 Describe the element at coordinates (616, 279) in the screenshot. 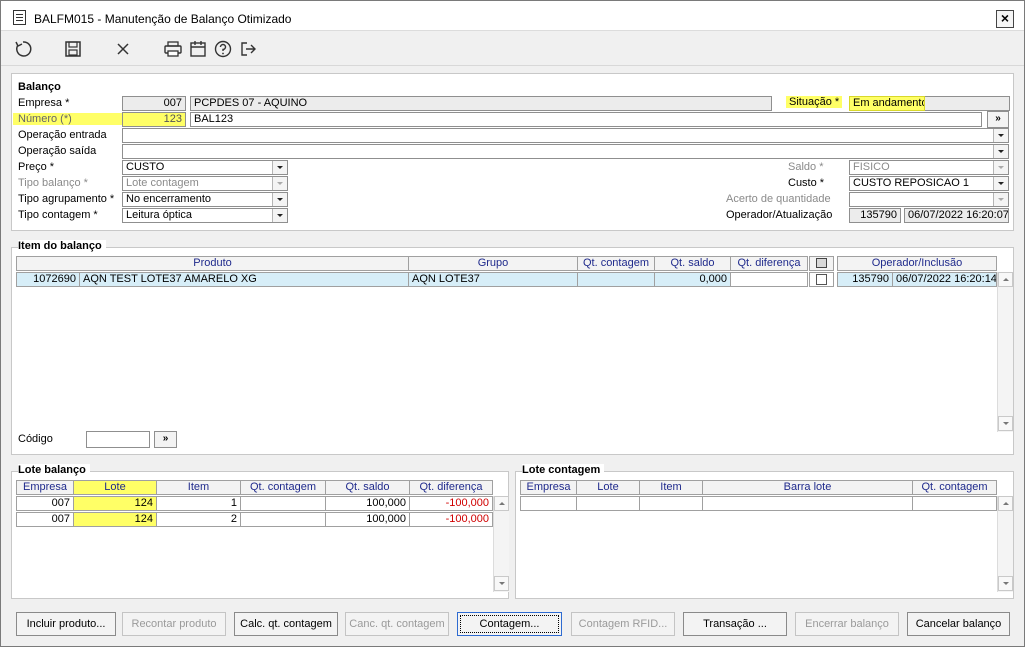

I see `row-qt-contagem` at that location.